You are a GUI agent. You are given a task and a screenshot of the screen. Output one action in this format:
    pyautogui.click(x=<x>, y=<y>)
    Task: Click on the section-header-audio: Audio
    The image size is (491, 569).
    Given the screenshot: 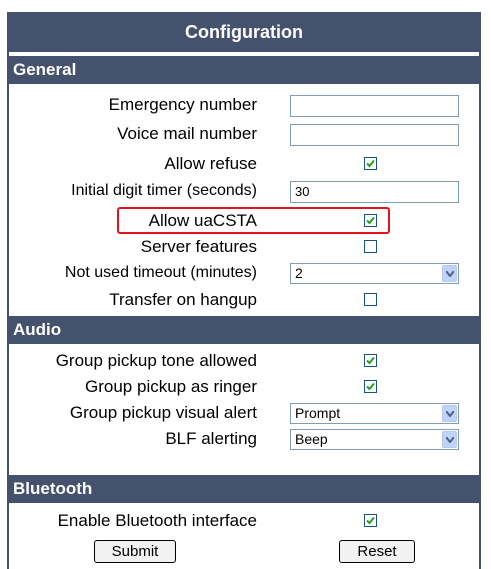 What is the action you would take?
    pyautogui.click(x=244, y=330)
    